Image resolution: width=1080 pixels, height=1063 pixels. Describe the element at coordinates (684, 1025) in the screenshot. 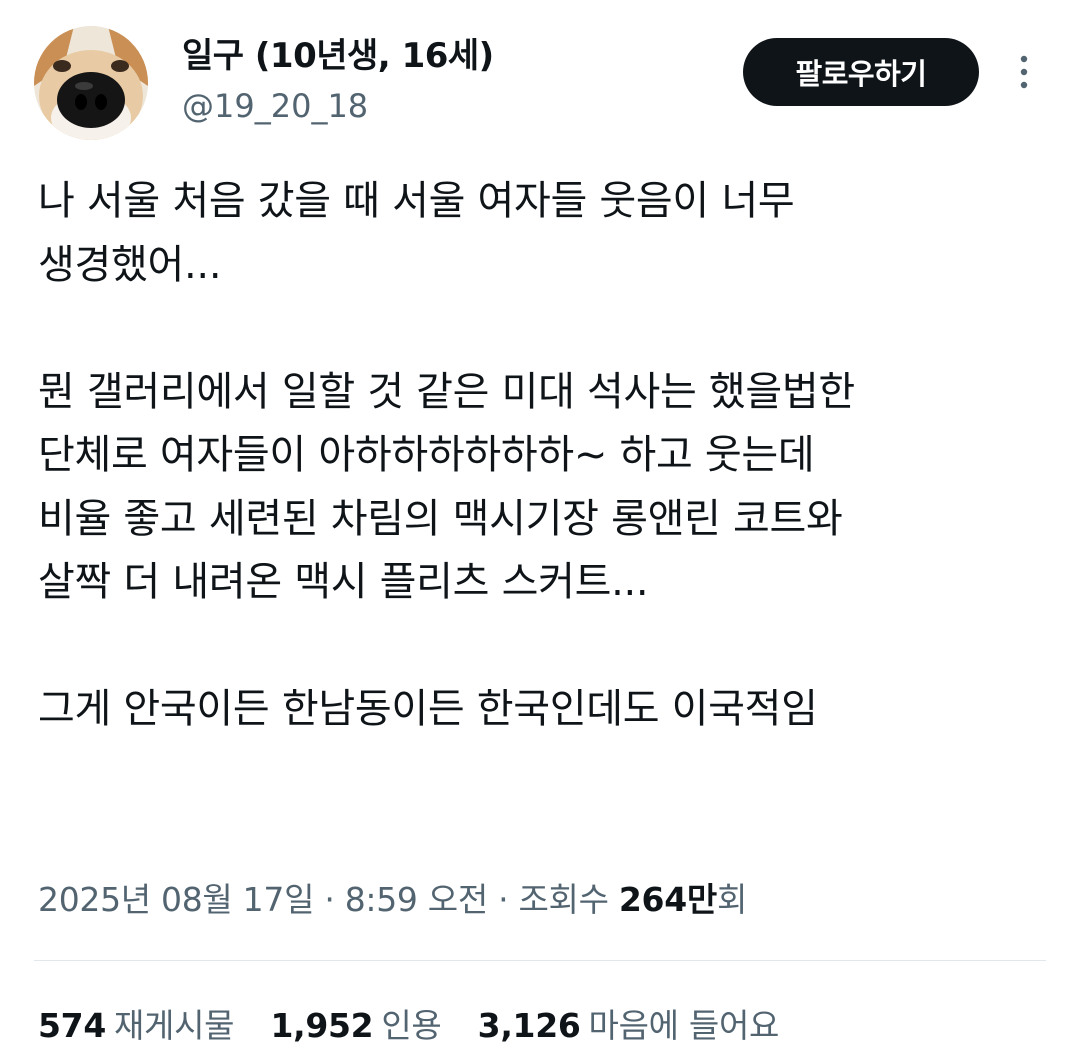

I see `likes-label: 마음에 들어요` at that location.